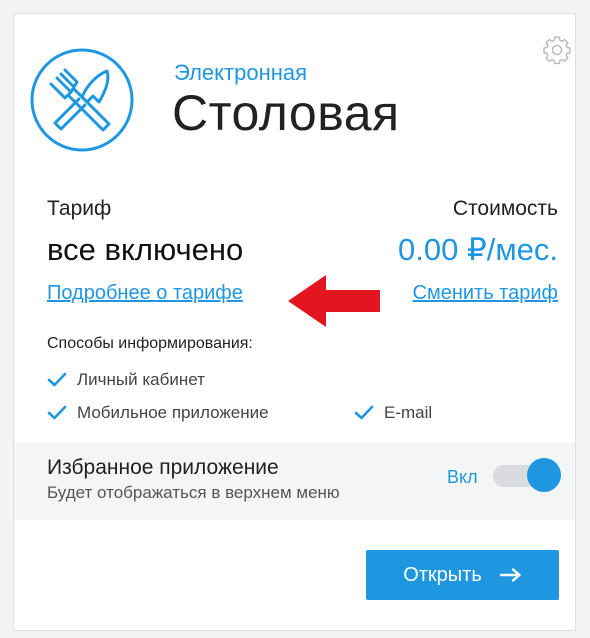 The width and height of the screenshot is (590, 638). I want to click on brand-title: Столовая, so click(286, 113).